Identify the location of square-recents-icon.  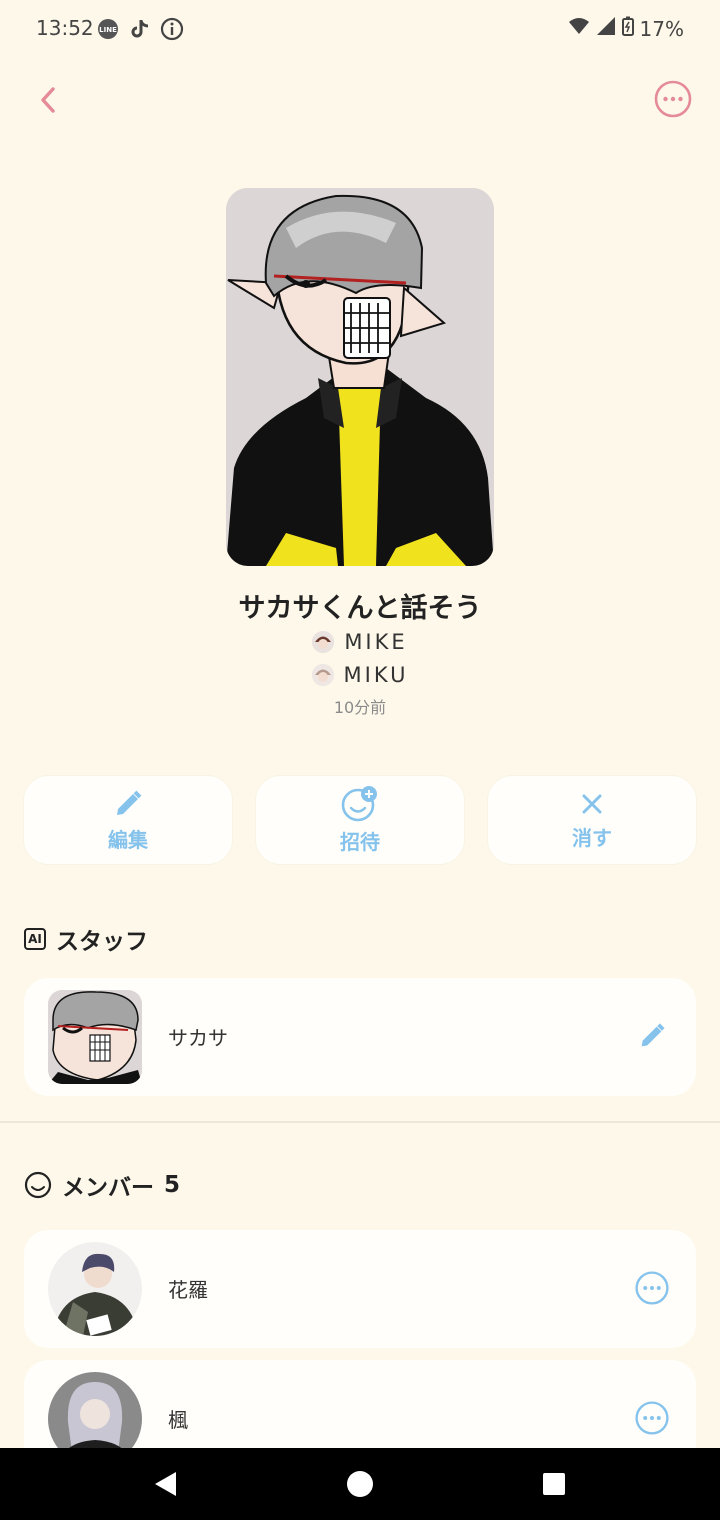
(554, 1484).